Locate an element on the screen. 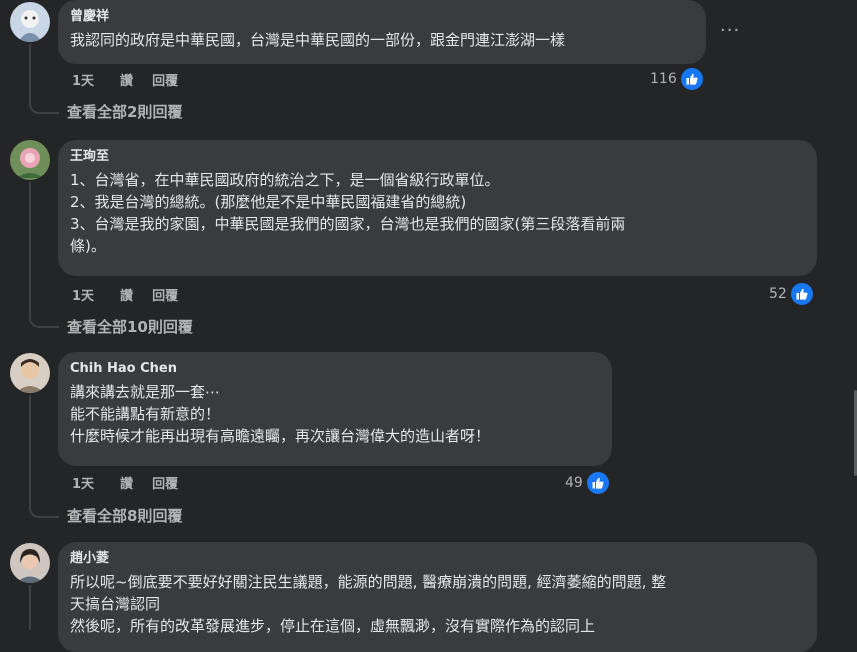 This screenshot has width=857, height=652. more-options-button: ··· is located at coordinates (730, 30).